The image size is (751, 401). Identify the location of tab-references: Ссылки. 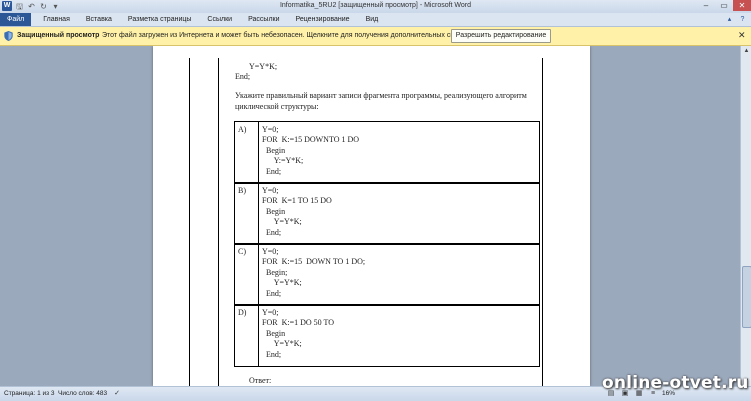
(219, 19).